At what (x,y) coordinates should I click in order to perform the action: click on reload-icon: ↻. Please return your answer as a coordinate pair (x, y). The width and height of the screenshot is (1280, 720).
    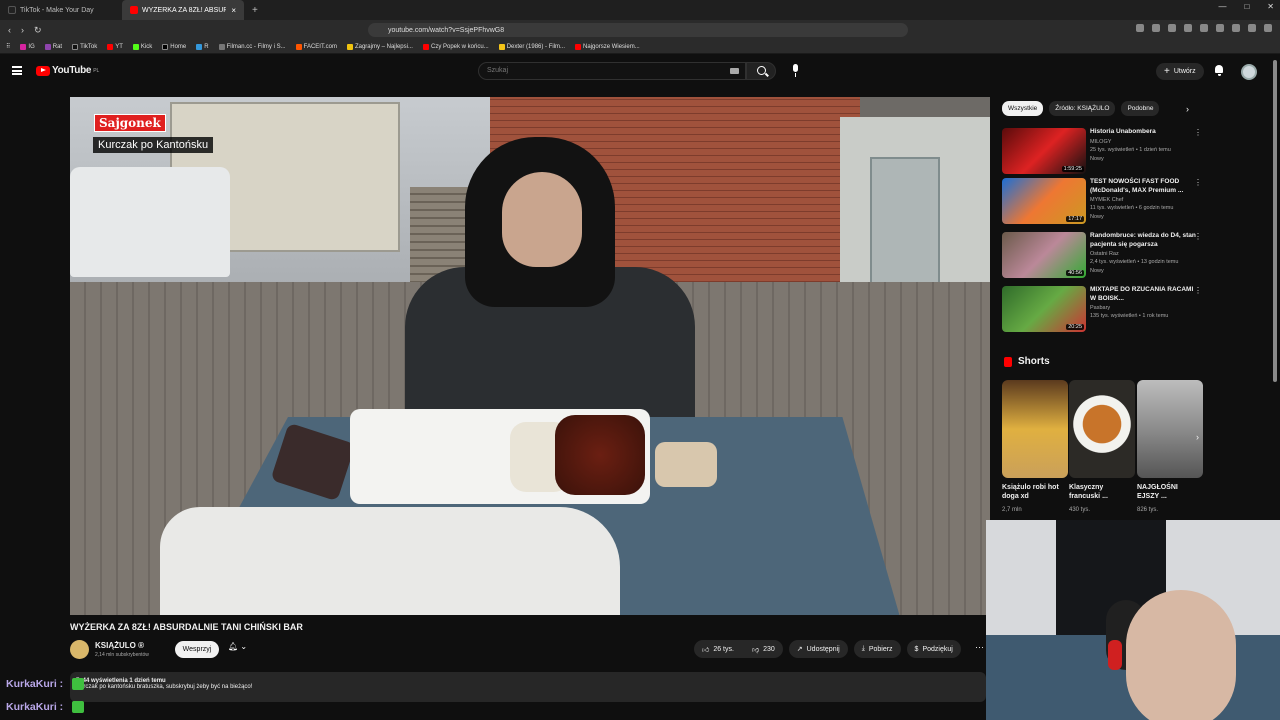
    Looking at the image, I should click on (38, 30).